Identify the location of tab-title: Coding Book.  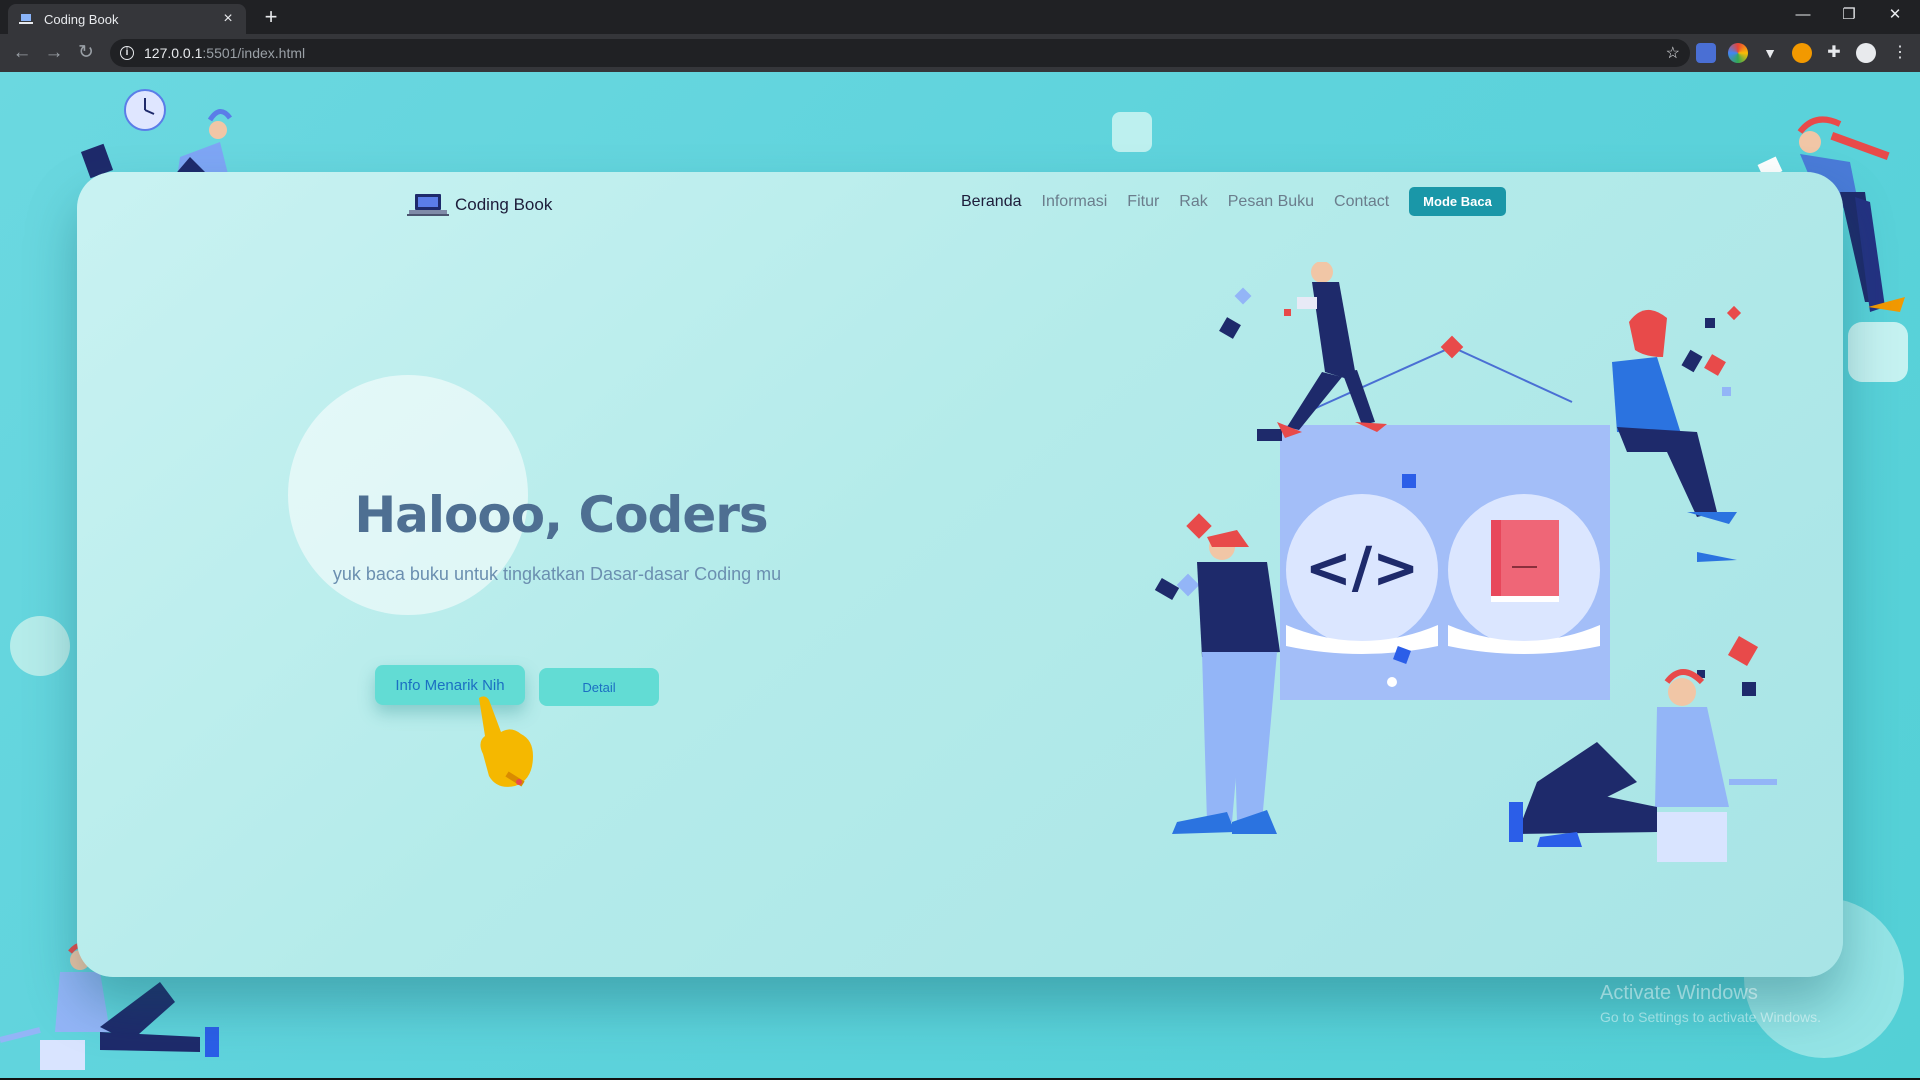
(81, 19).